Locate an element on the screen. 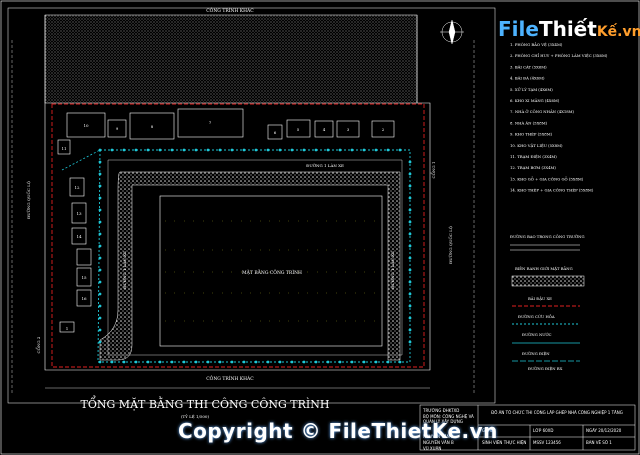  legend-item: 13. KHO GỖ + GIA CÔNG GỖ (5X8M) is located at coordinates (547, 178).